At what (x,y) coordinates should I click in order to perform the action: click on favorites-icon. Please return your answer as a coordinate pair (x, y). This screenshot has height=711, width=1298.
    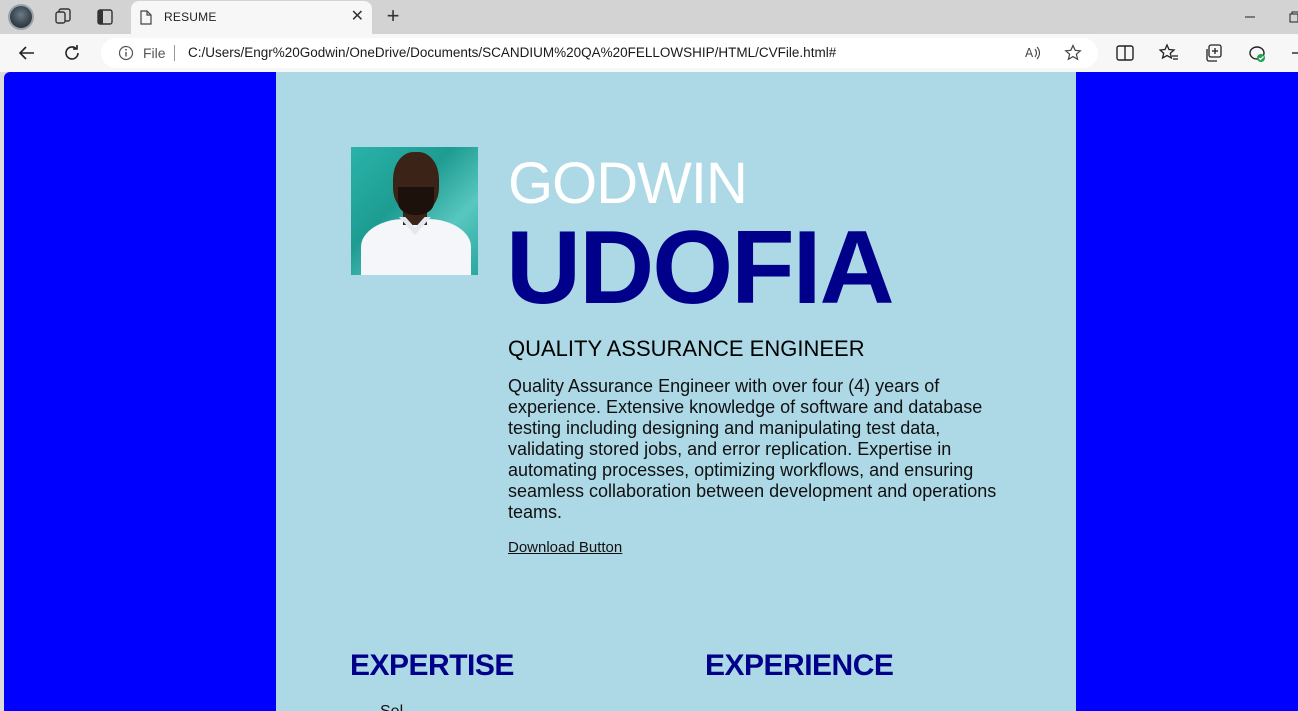
    Looking at the image, I should click on (1169, 53).